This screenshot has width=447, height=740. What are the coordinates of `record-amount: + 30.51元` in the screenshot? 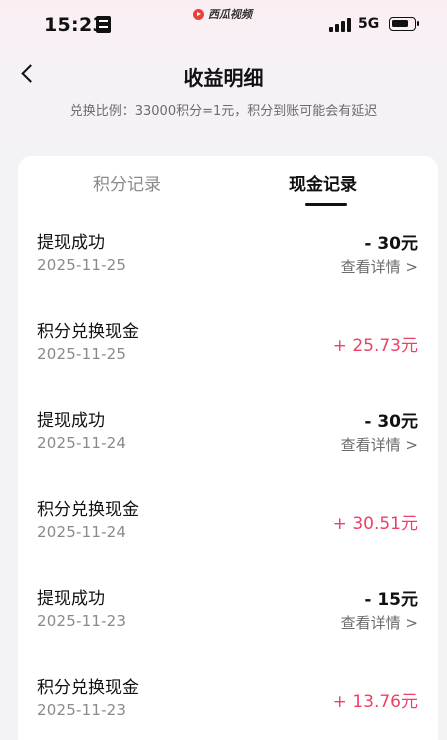 It's located at (375, 524).